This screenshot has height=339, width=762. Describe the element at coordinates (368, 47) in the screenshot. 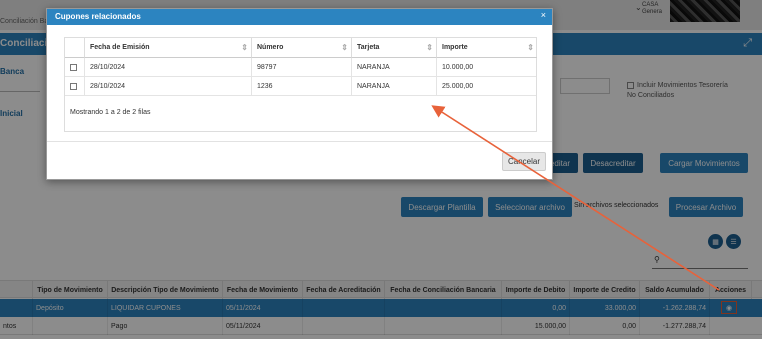

I see `col-tarjeta-label: Tarjeta` at that location.